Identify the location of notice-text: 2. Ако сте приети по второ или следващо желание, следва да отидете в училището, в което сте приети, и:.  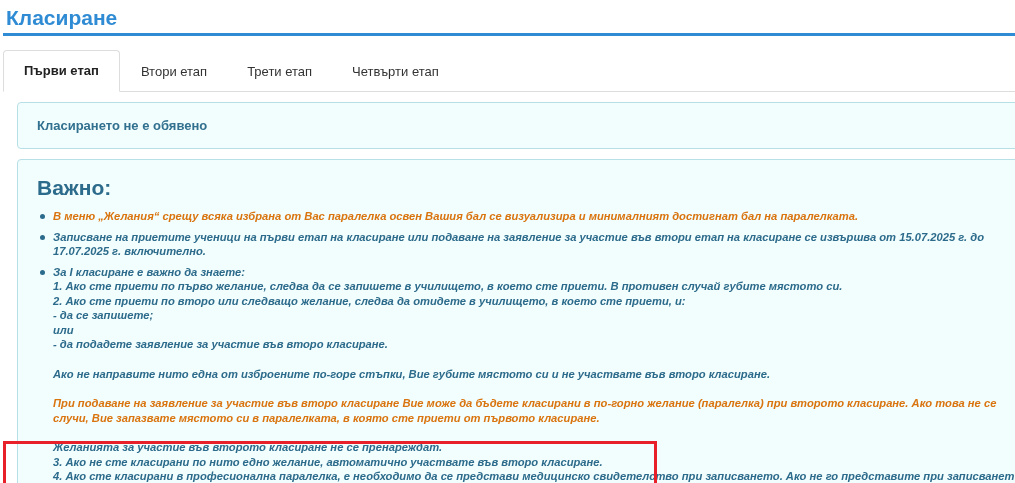
(370, 300).